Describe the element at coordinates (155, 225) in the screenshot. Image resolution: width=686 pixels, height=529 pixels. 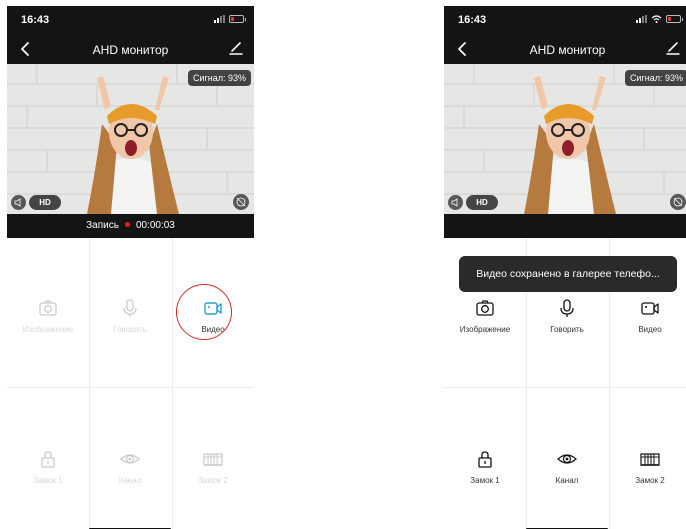
I see `recording-timer: 00:00:03` at that location.